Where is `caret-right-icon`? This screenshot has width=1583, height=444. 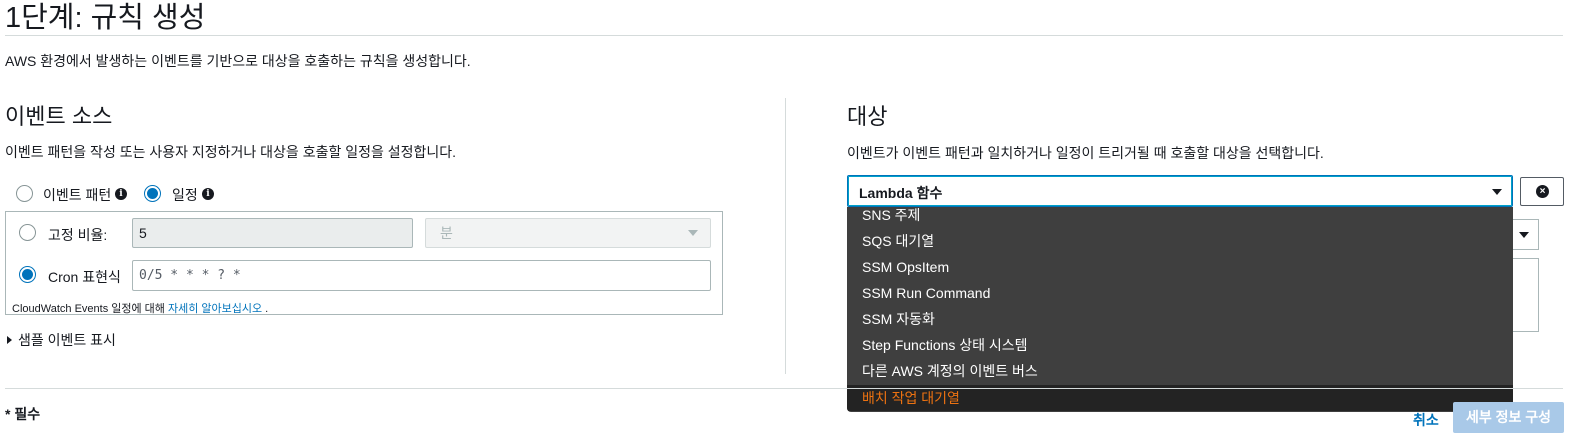 caret-right-icon is located at coordinates (9, 340).